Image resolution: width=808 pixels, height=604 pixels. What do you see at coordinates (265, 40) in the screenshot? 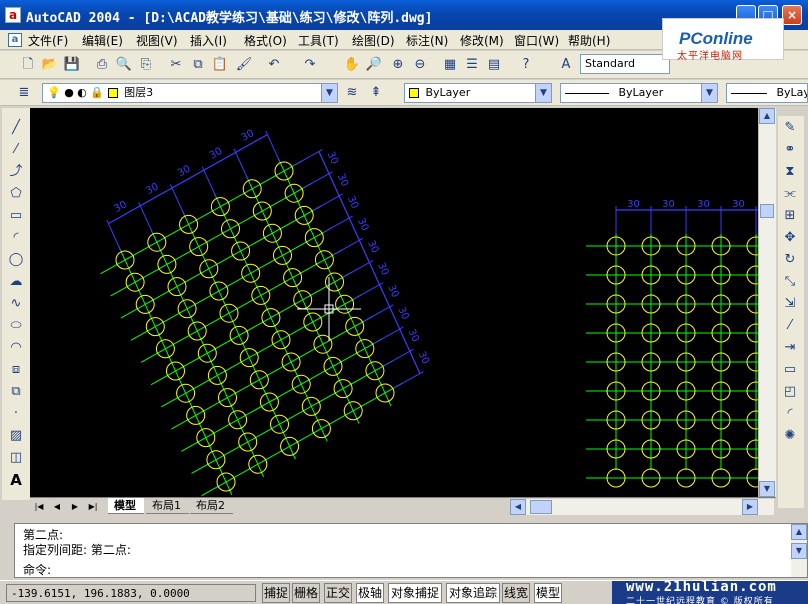
I see `menu-format: 格式(O)` at bounding box center [265, 40].